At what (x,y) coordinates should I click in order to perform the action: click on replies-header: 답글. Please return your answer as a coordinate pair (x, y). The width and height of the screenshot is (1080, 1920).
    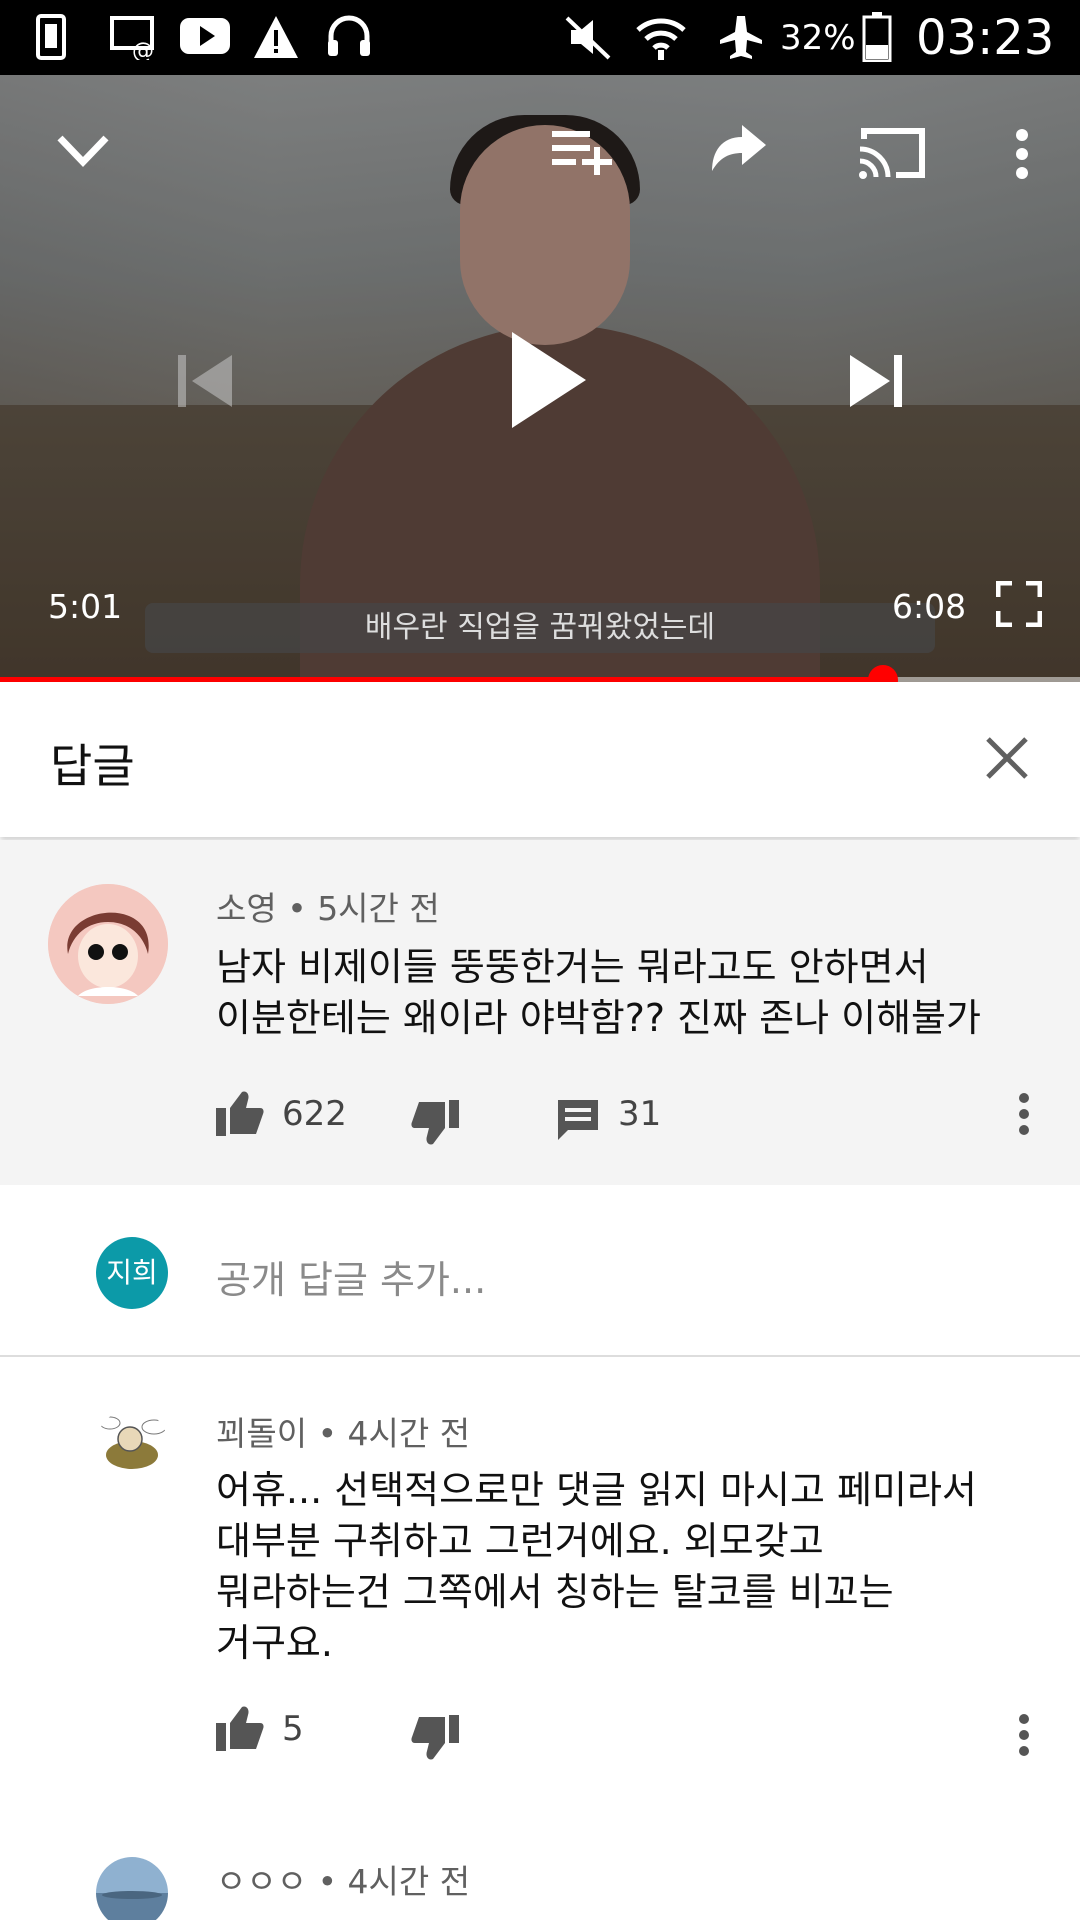
    Looking at the image, I should click on (540, 759).